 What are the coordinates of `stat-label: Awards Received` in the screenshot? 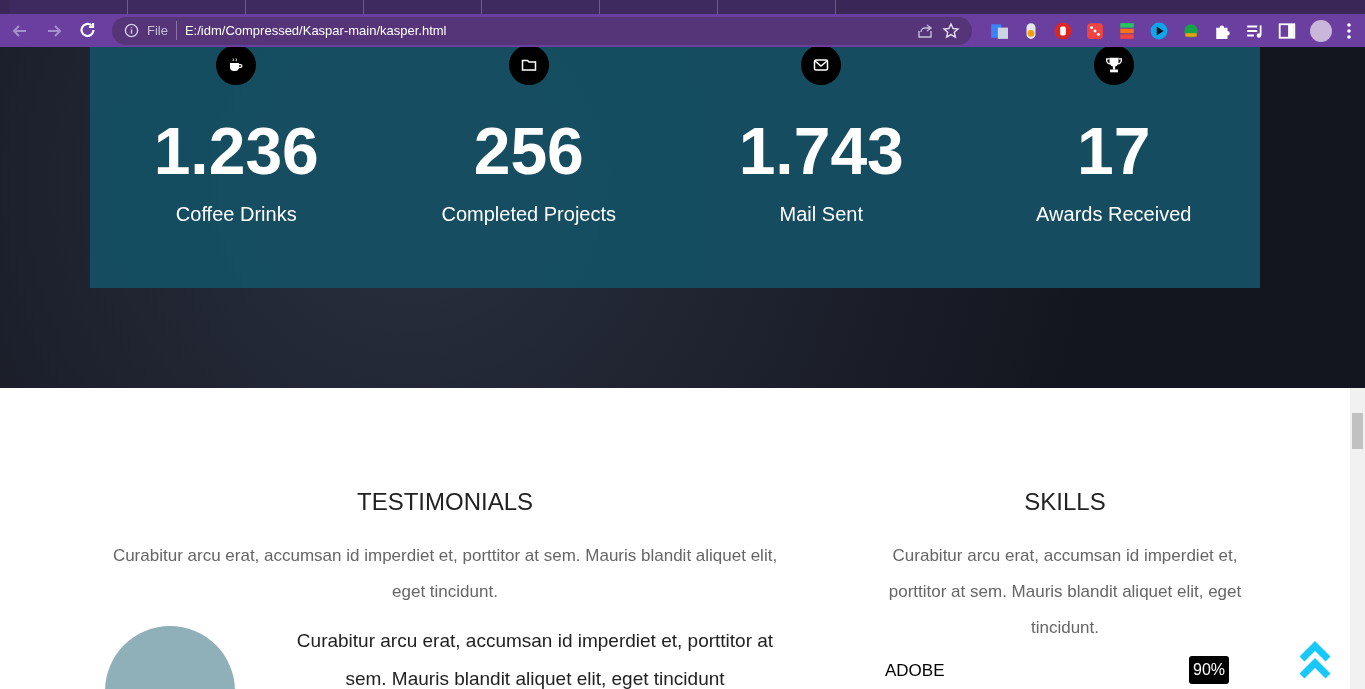 It's located at (1114, 214).